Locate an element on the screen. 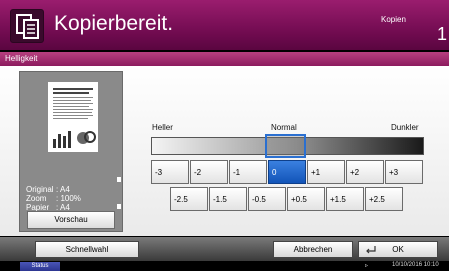 The image size is (449, 271). brightness-button-plus-3: +3 is located at coordinates (404, 172).